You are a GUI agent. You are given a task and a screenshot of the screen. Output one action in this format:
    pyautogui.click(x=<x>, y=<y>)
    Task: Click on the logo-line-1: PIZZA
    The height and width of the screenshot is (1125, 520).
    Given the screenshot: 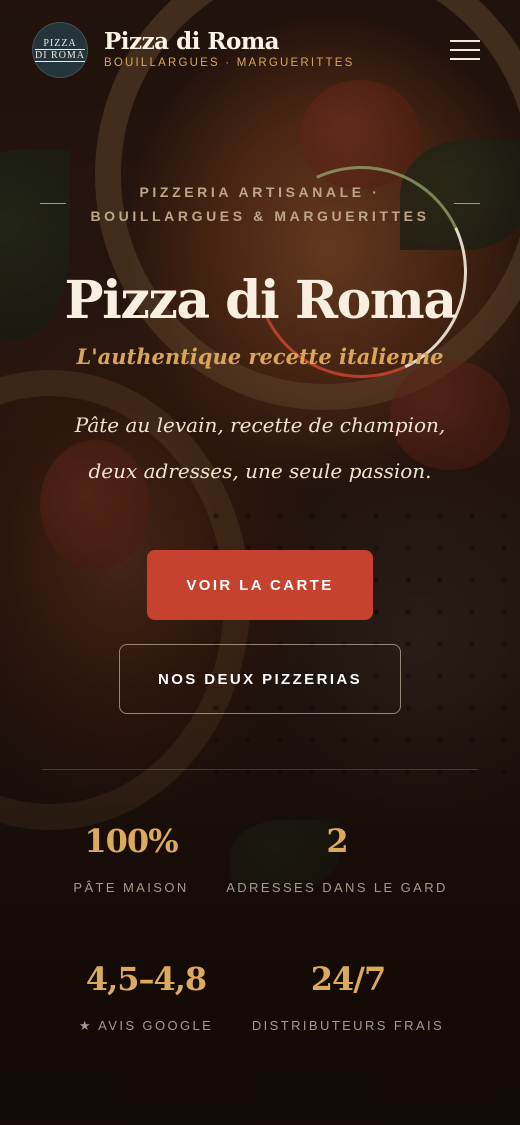 What is the action you would take?
    pyautogui.click(x=60, y=43)
    